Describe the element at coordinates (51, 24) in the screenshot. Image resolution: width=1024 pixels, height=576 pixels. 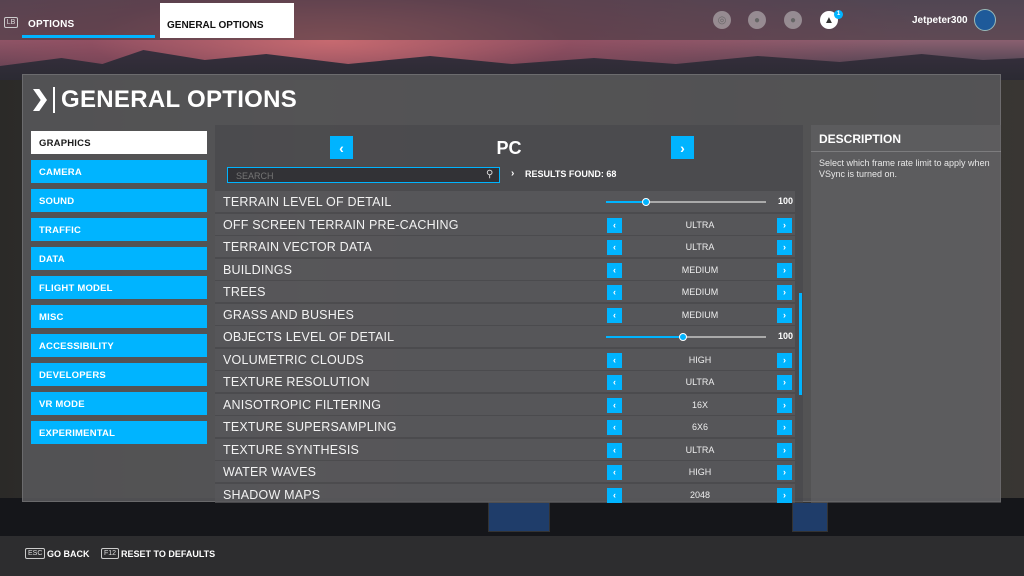
I see `tab-options: OPTIONS` at that location.